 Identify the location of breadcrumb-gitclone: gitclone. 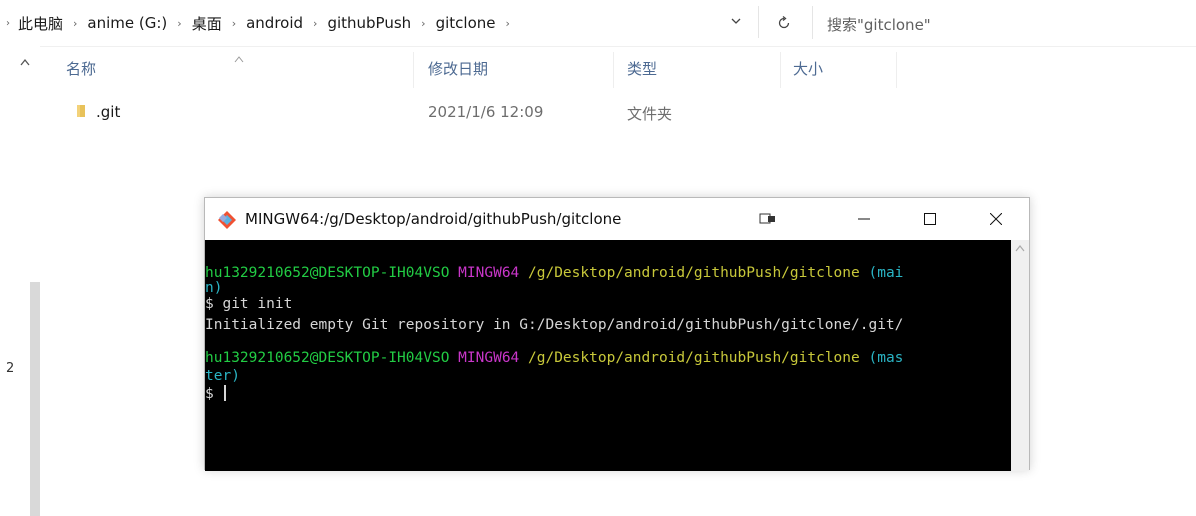
(466, 23).